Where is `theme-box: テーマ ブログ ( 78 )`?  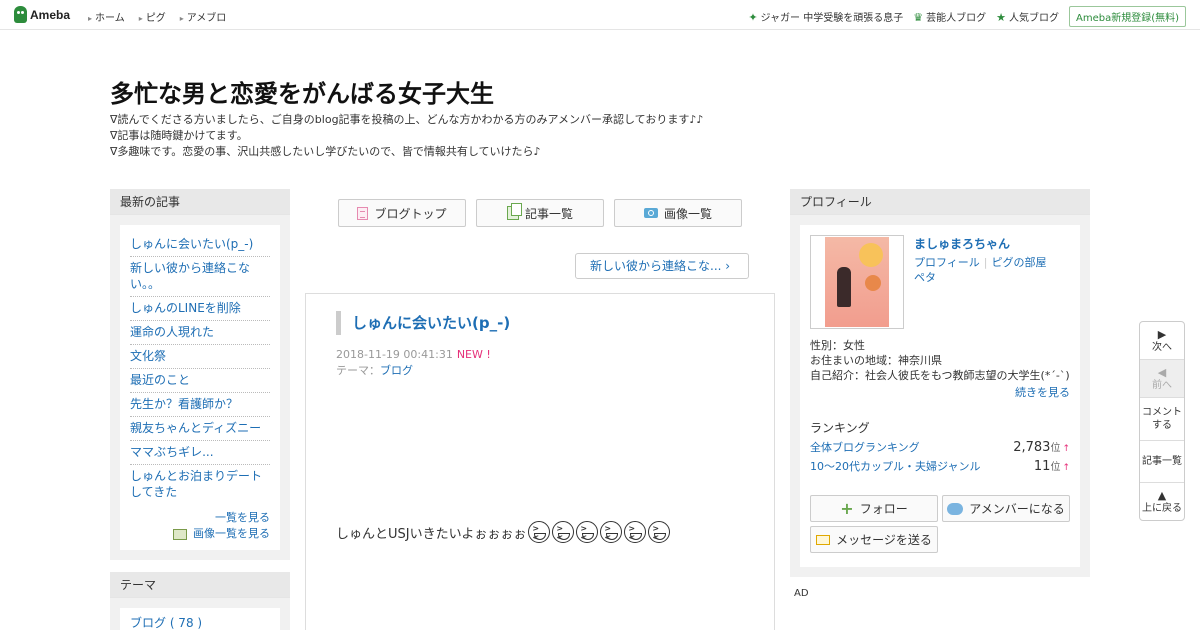 theme-box: テーマ ブログ ( 78 ) is located at coordinates (200, 601).